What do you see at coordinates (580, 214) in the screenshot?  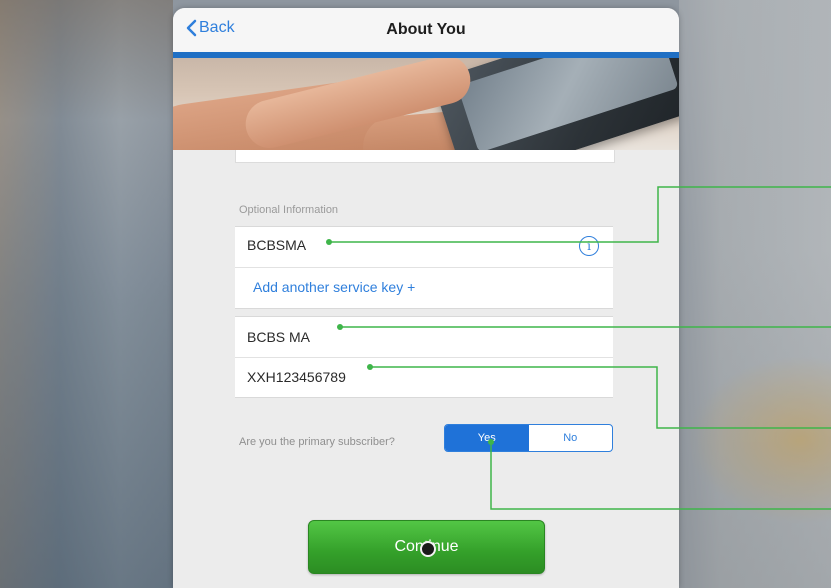 I see `callout-line-service-key` at bounding box center [580, 214].